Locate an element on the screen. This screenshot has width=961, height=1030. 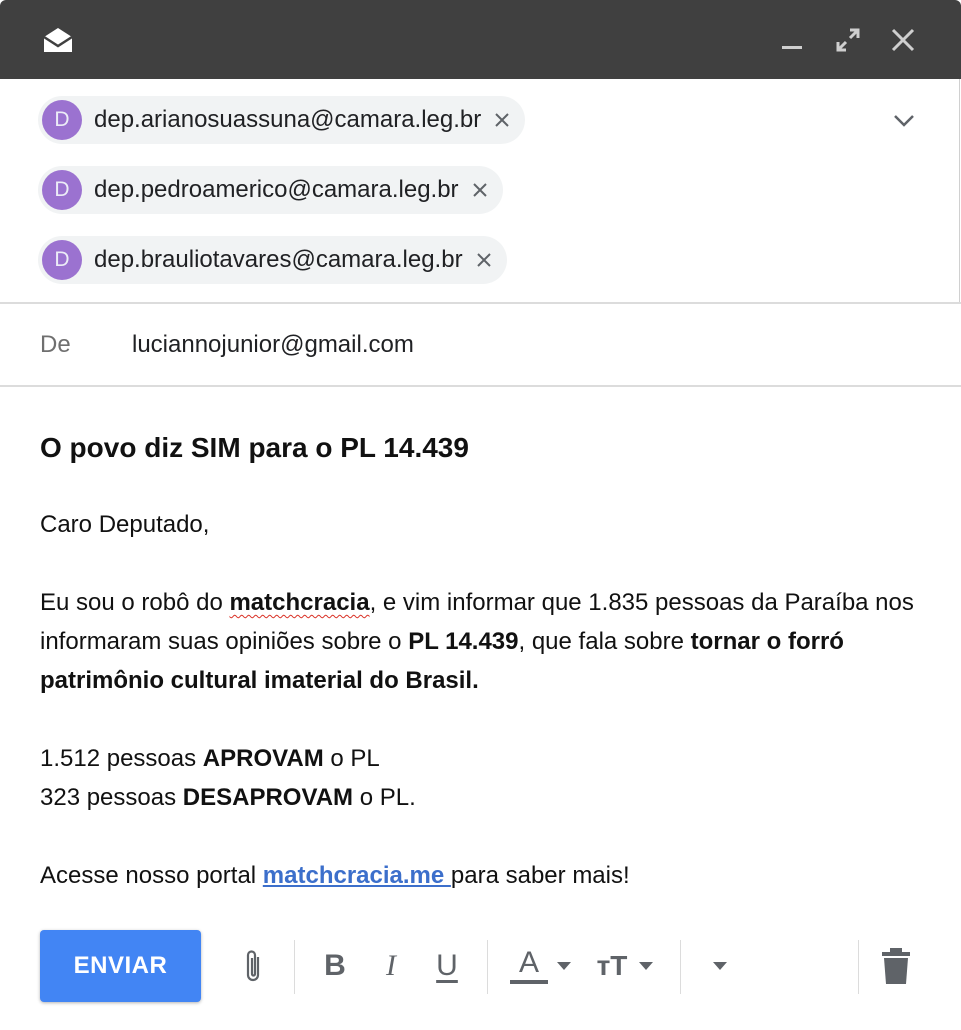
disapprove-word: DESAPROVAM is located at coordinates (268, 797).